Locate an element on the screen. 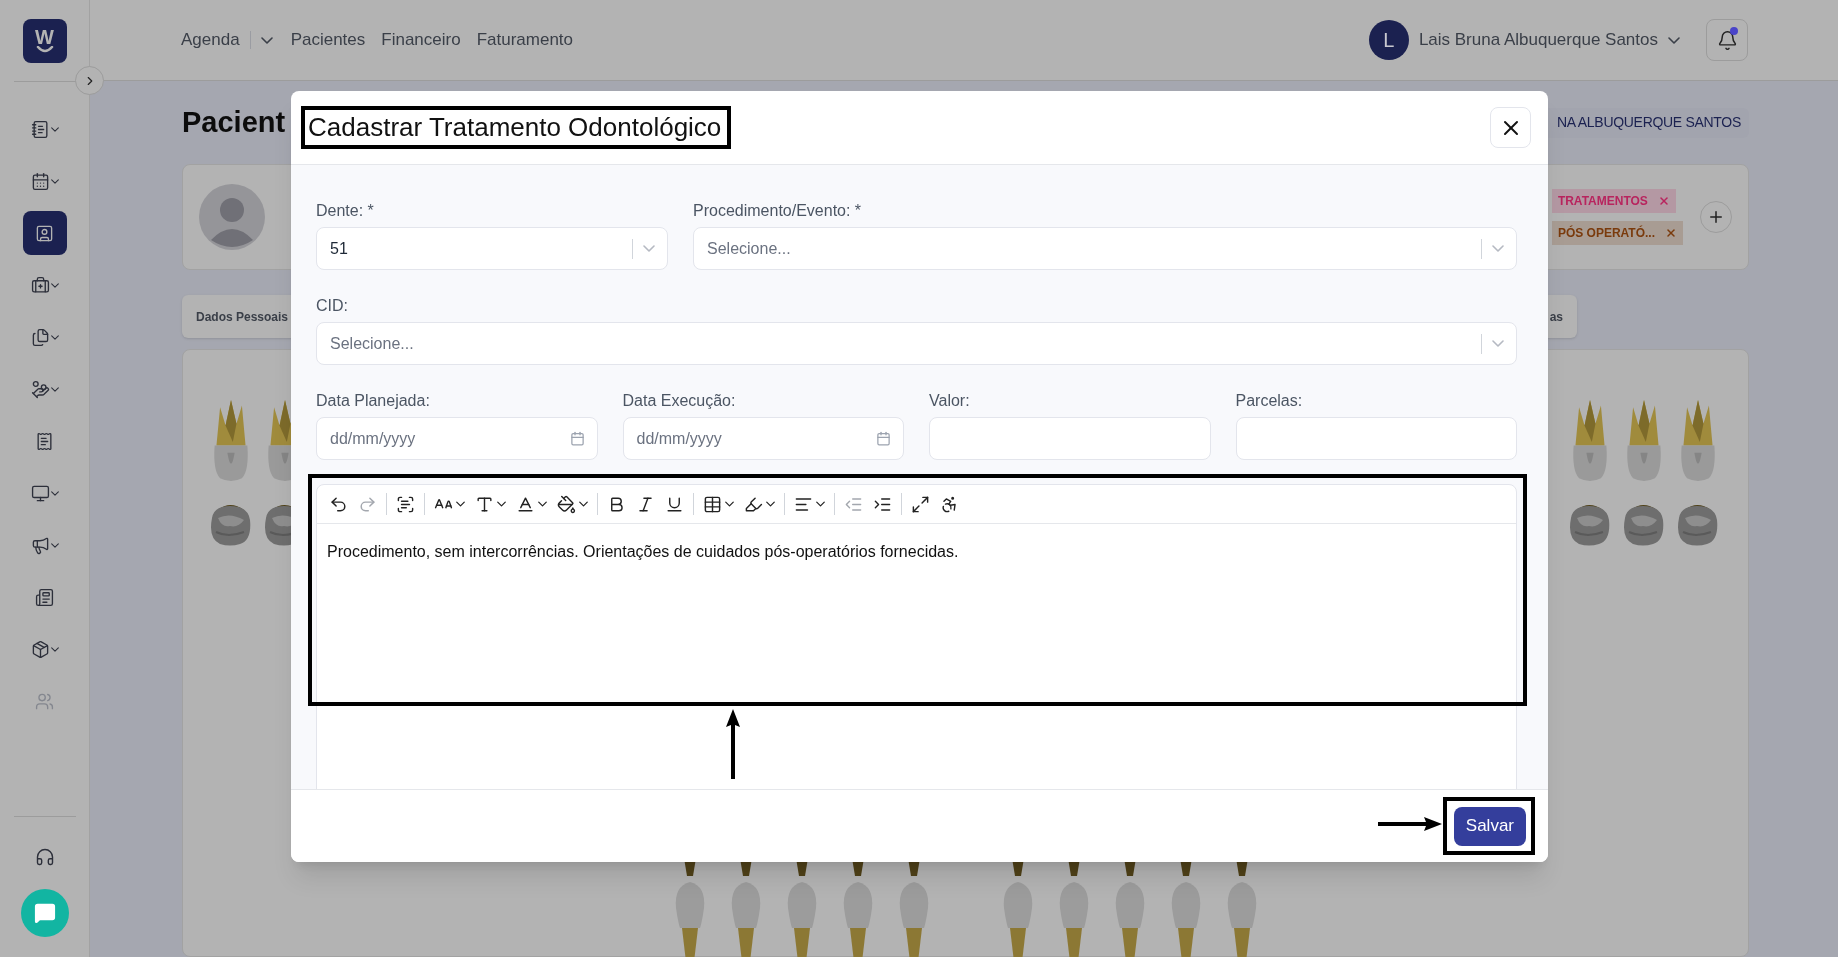 The image size is (1838, 957). accessibility-icon is located at coordinates (949, 504).